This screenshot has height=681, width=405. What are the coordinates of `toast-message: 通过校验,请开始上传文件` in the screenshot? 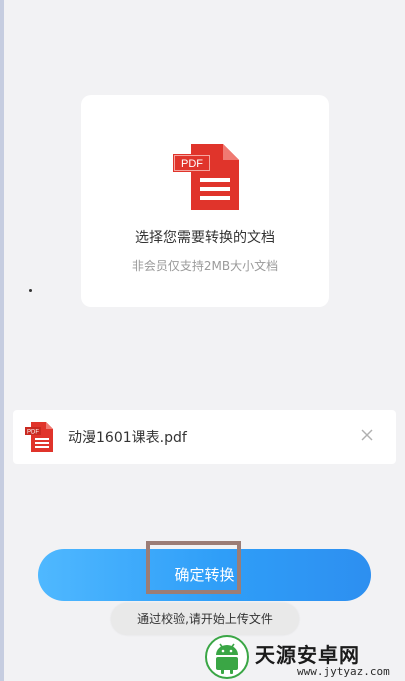 It's located at (205, 619).